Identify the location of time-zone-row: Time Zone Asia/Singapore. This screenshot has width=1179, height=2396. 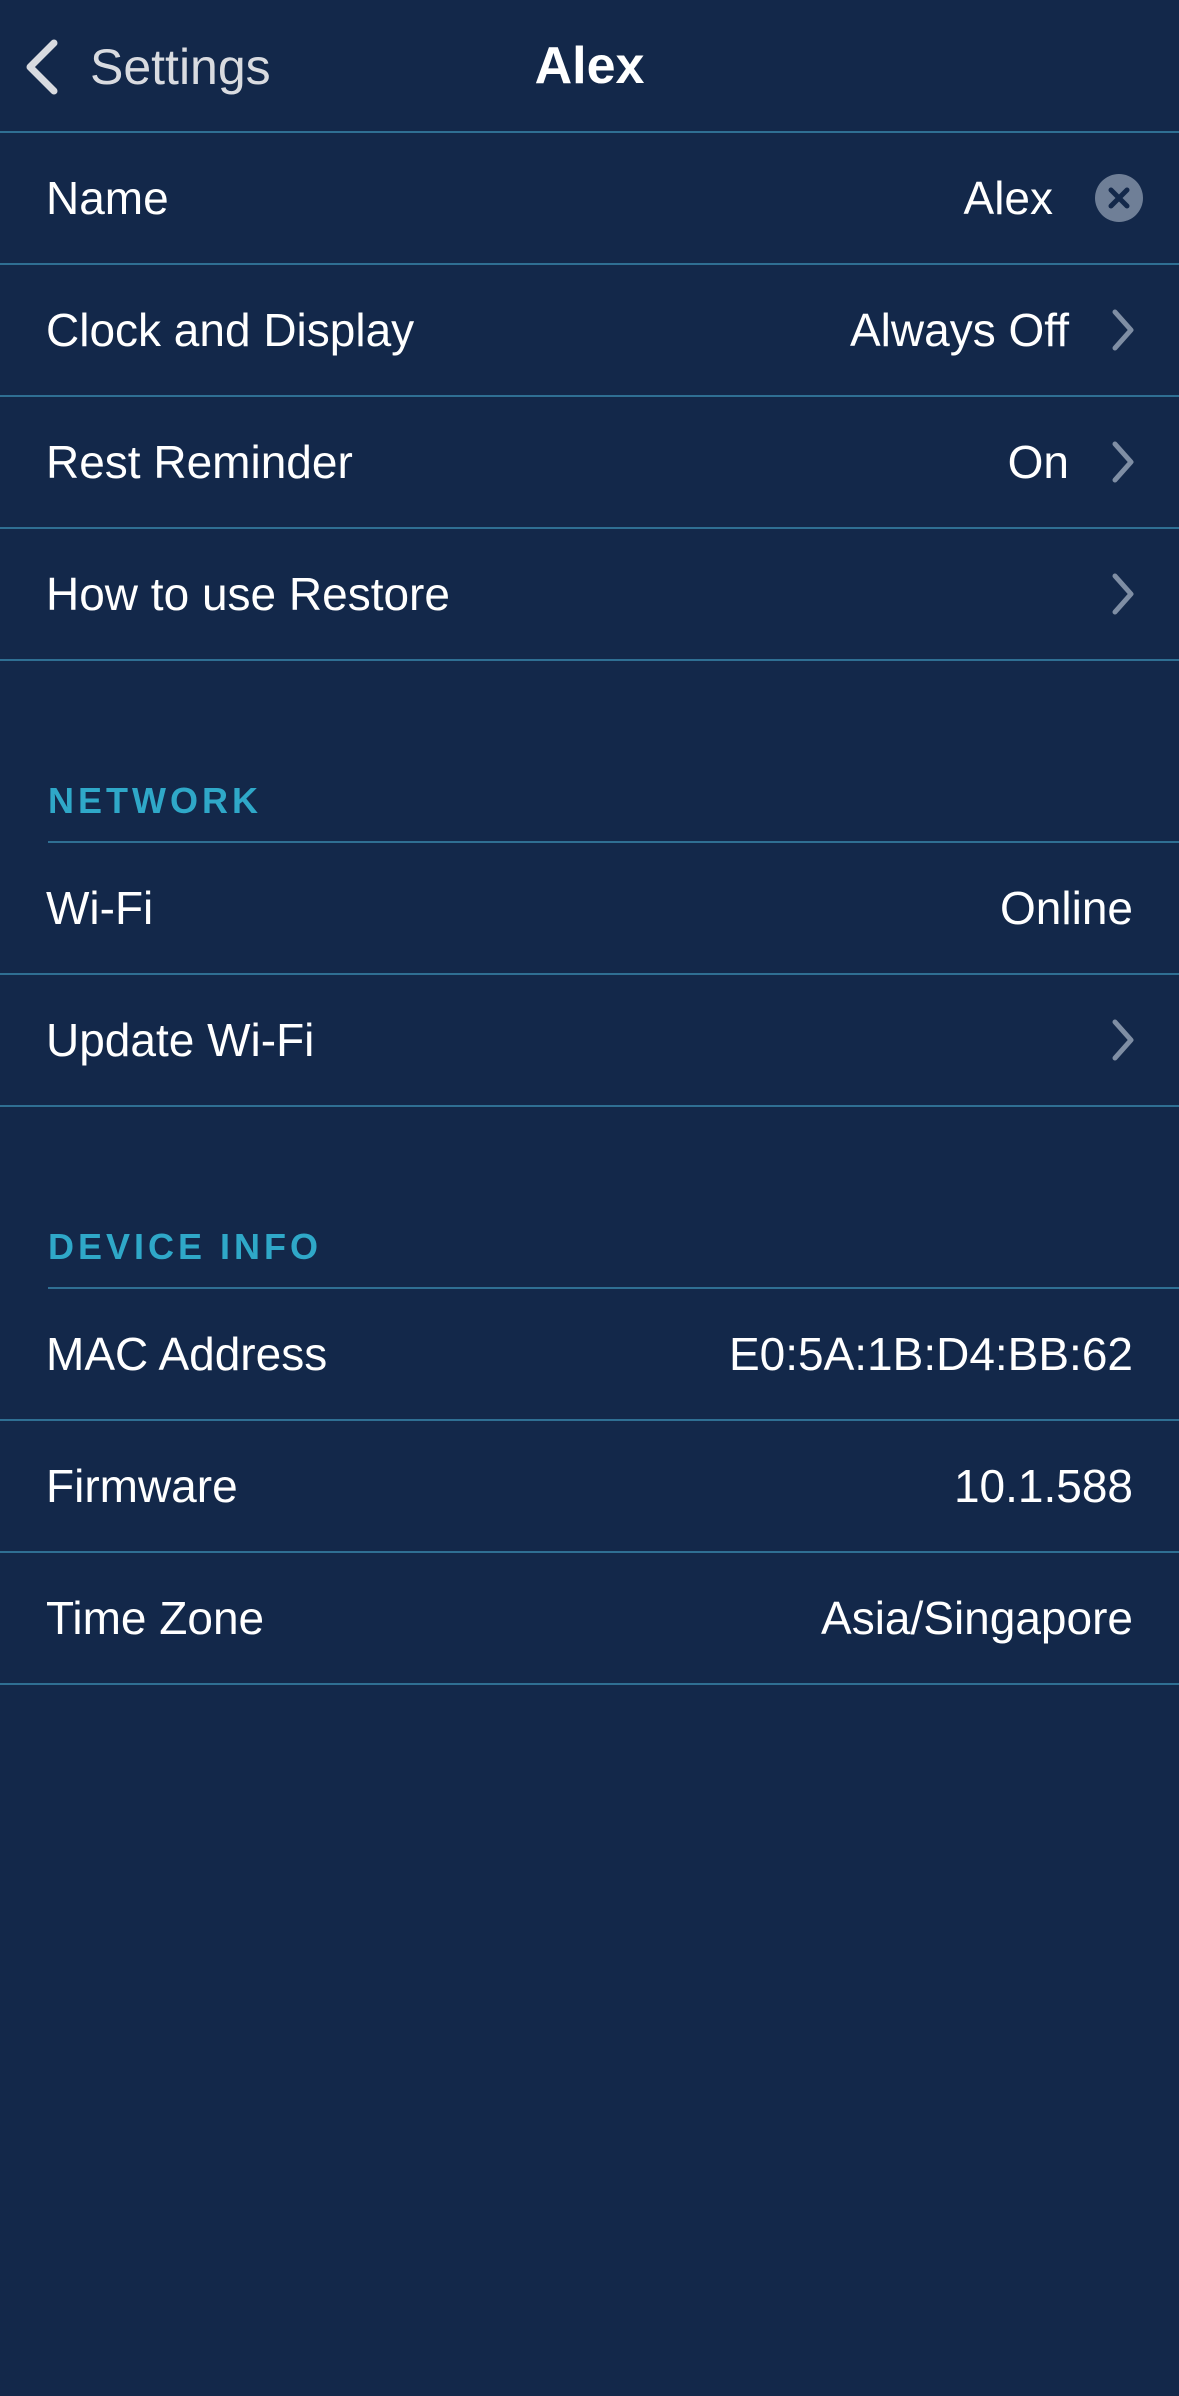
(589, 1619).